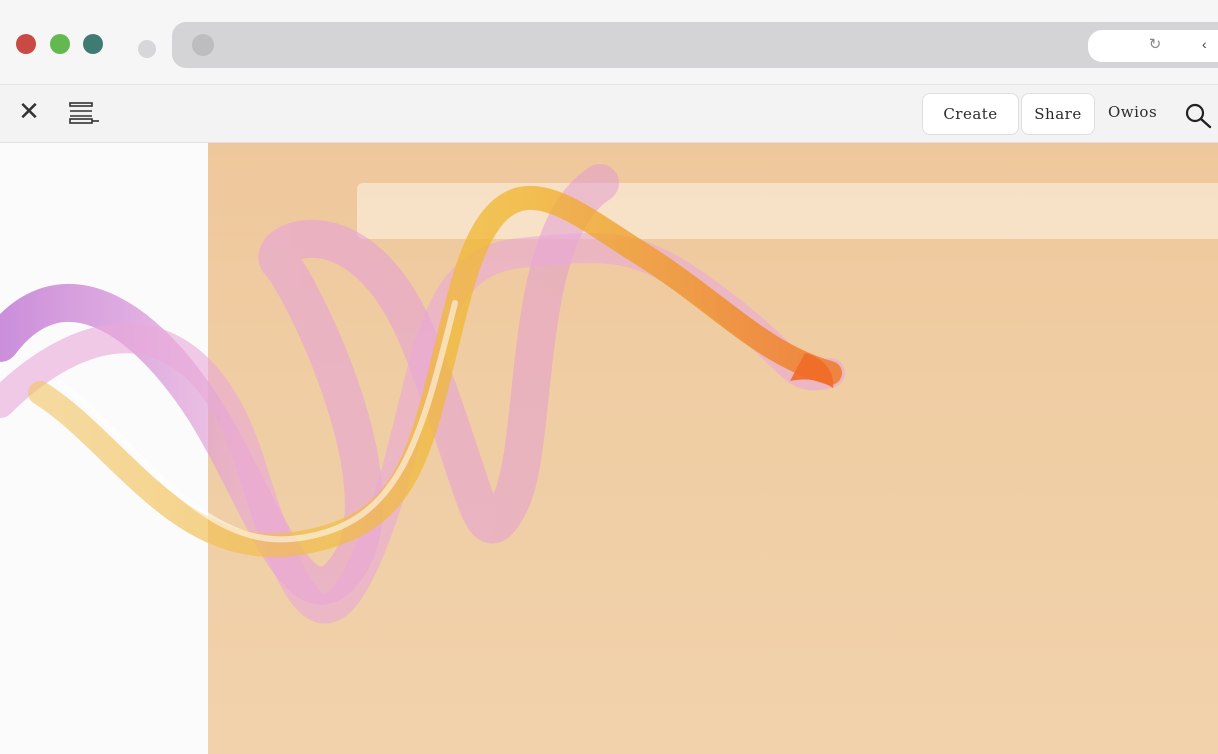  I want to click on zoom-window-button, so click(93, 44).